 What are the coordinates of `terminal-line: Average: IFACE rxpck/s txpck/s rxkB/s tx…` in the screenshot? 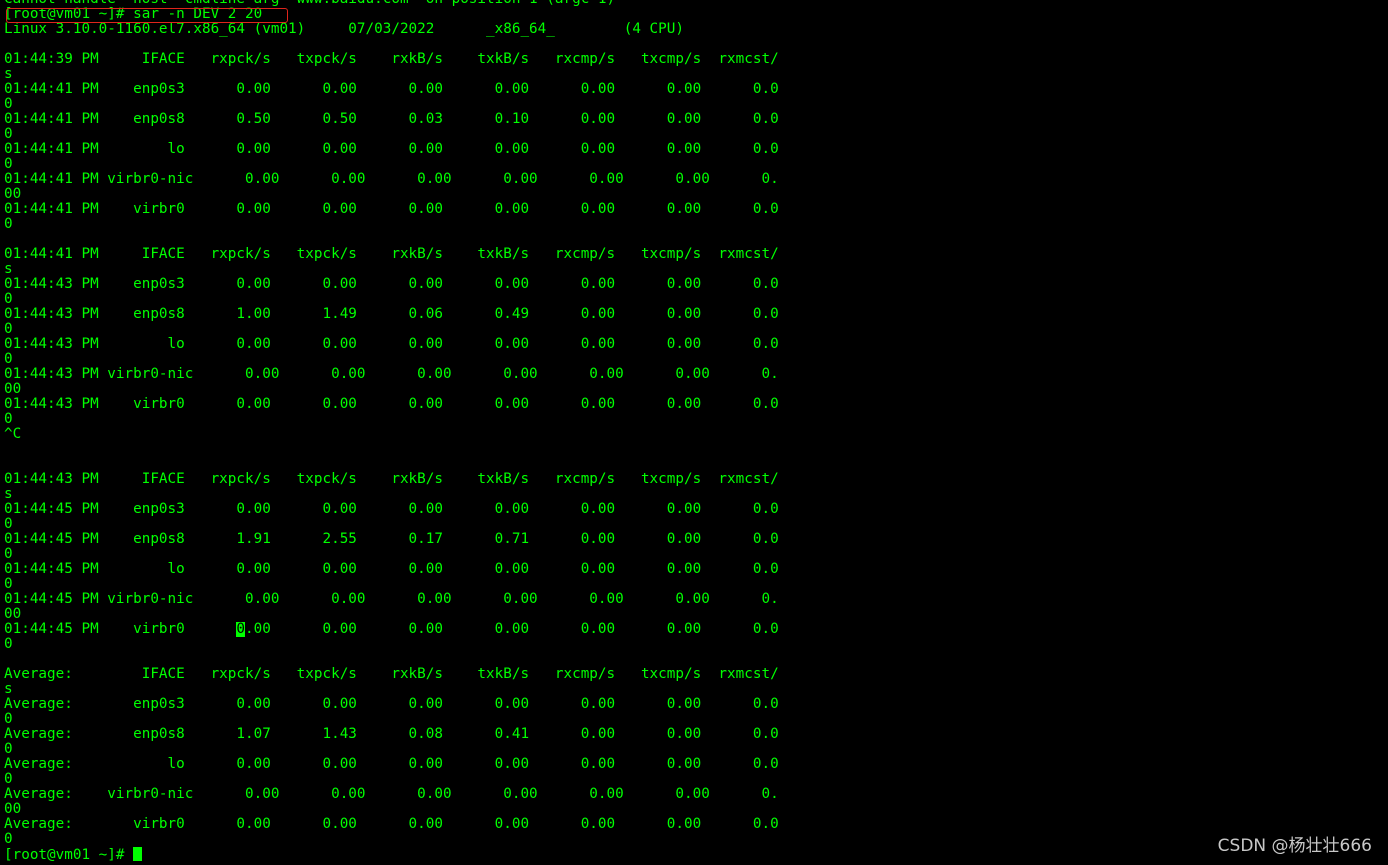 It's located at (391, 674).